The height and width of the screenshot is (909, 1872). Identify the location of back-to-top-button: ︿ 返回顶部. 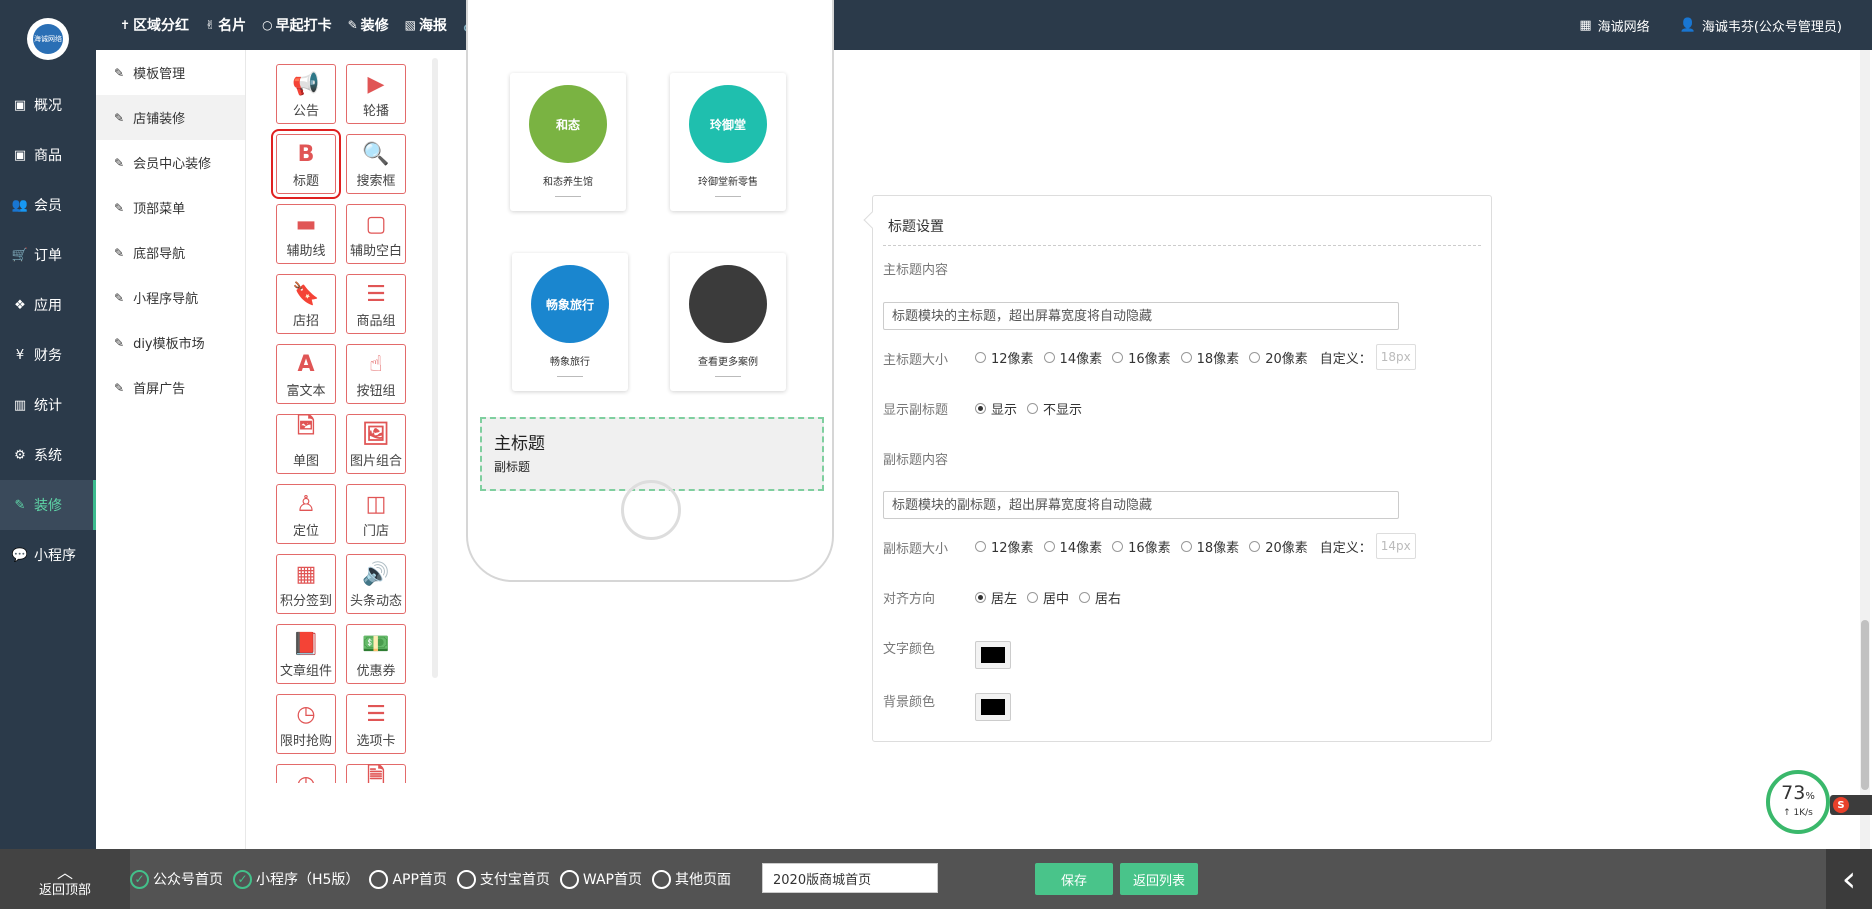
(65, 879).